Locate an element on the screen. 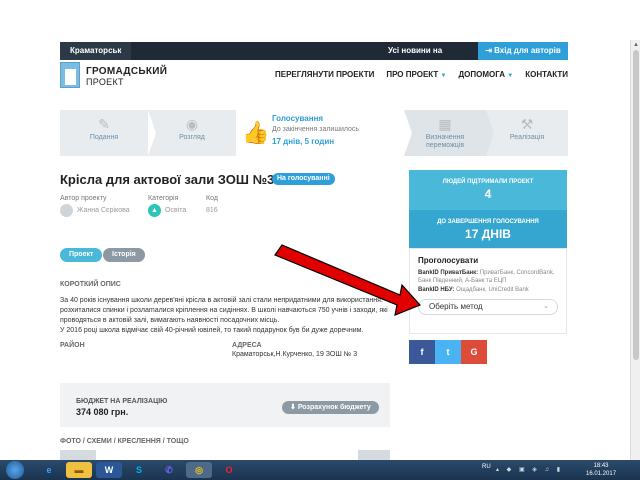  stage-label: Розгляд is located at coordinates (192, 137).